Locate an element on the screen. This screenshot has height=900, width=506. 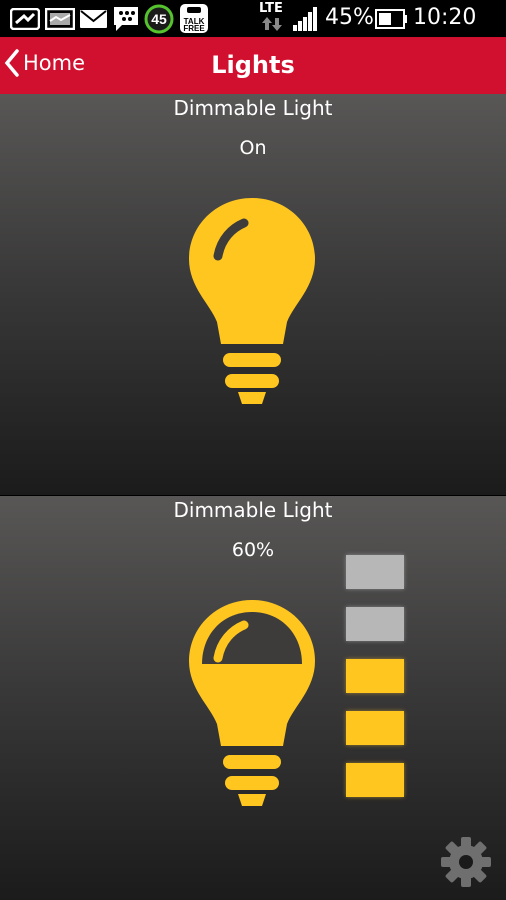
signal-icon is located at coordinates (305, 19).